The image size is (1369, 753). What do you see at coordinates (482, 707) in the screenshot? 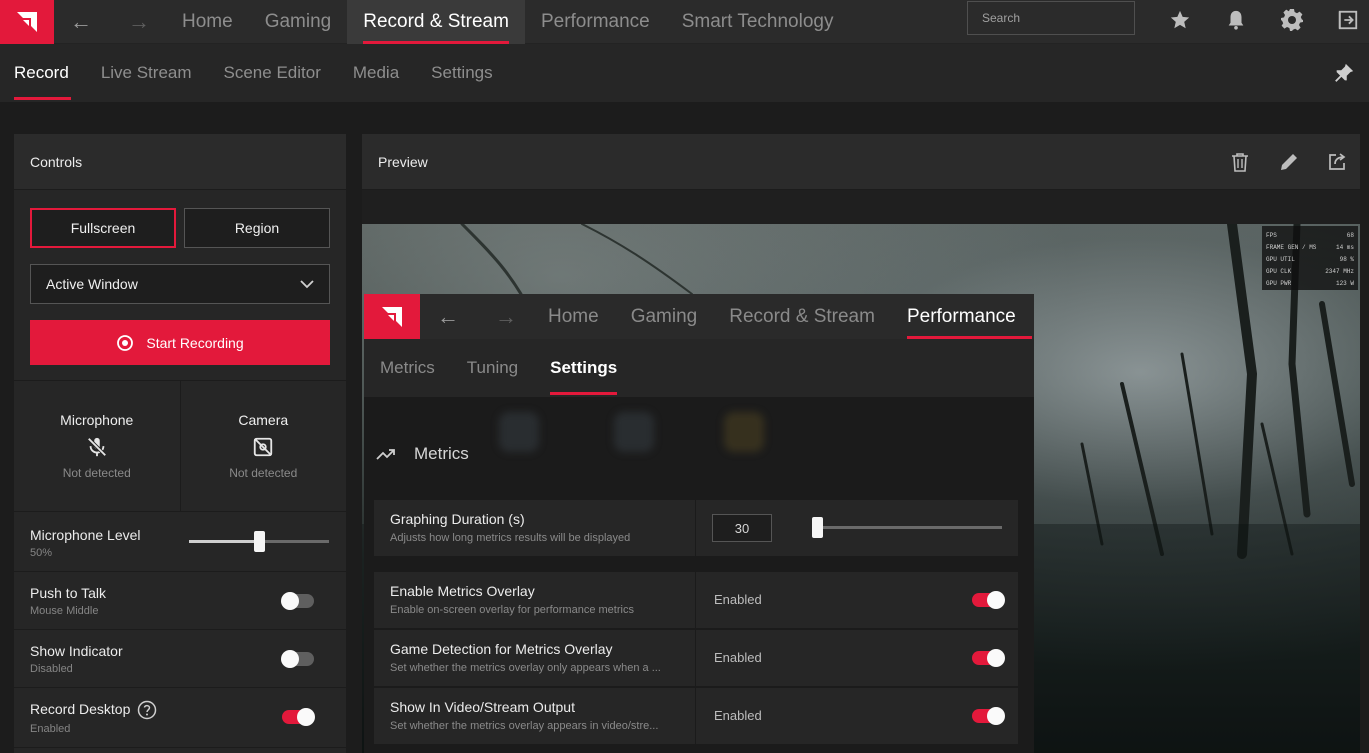
I see `row-title: Show In Video/Stream Output` at bounding box center [482, 707].